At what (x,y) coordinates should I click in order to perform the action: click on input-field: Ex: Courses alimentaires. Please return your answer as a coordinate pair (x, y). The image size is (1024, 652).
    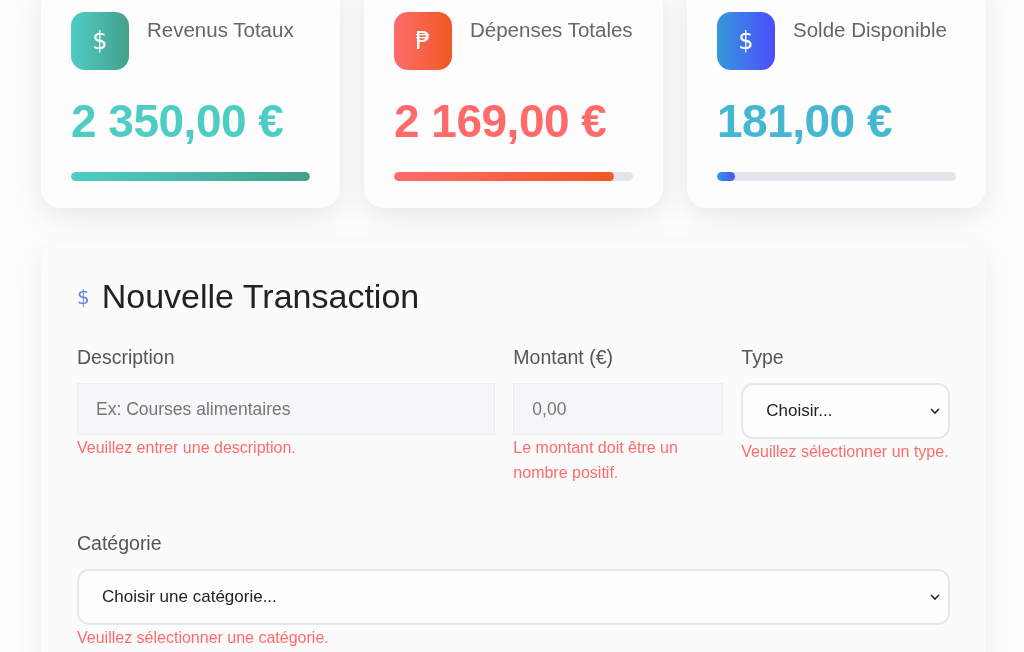
    Looking at the image, I should click on (286, 409).